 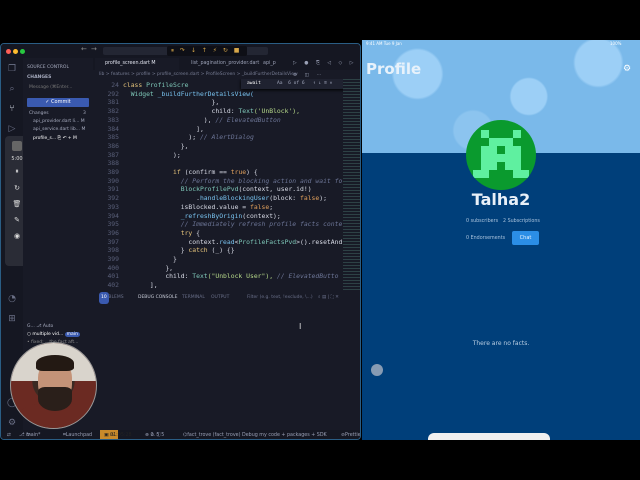 I want to click on debug-mode-selector: Debug my code + packages + SDK, so click(x=284, y=434).